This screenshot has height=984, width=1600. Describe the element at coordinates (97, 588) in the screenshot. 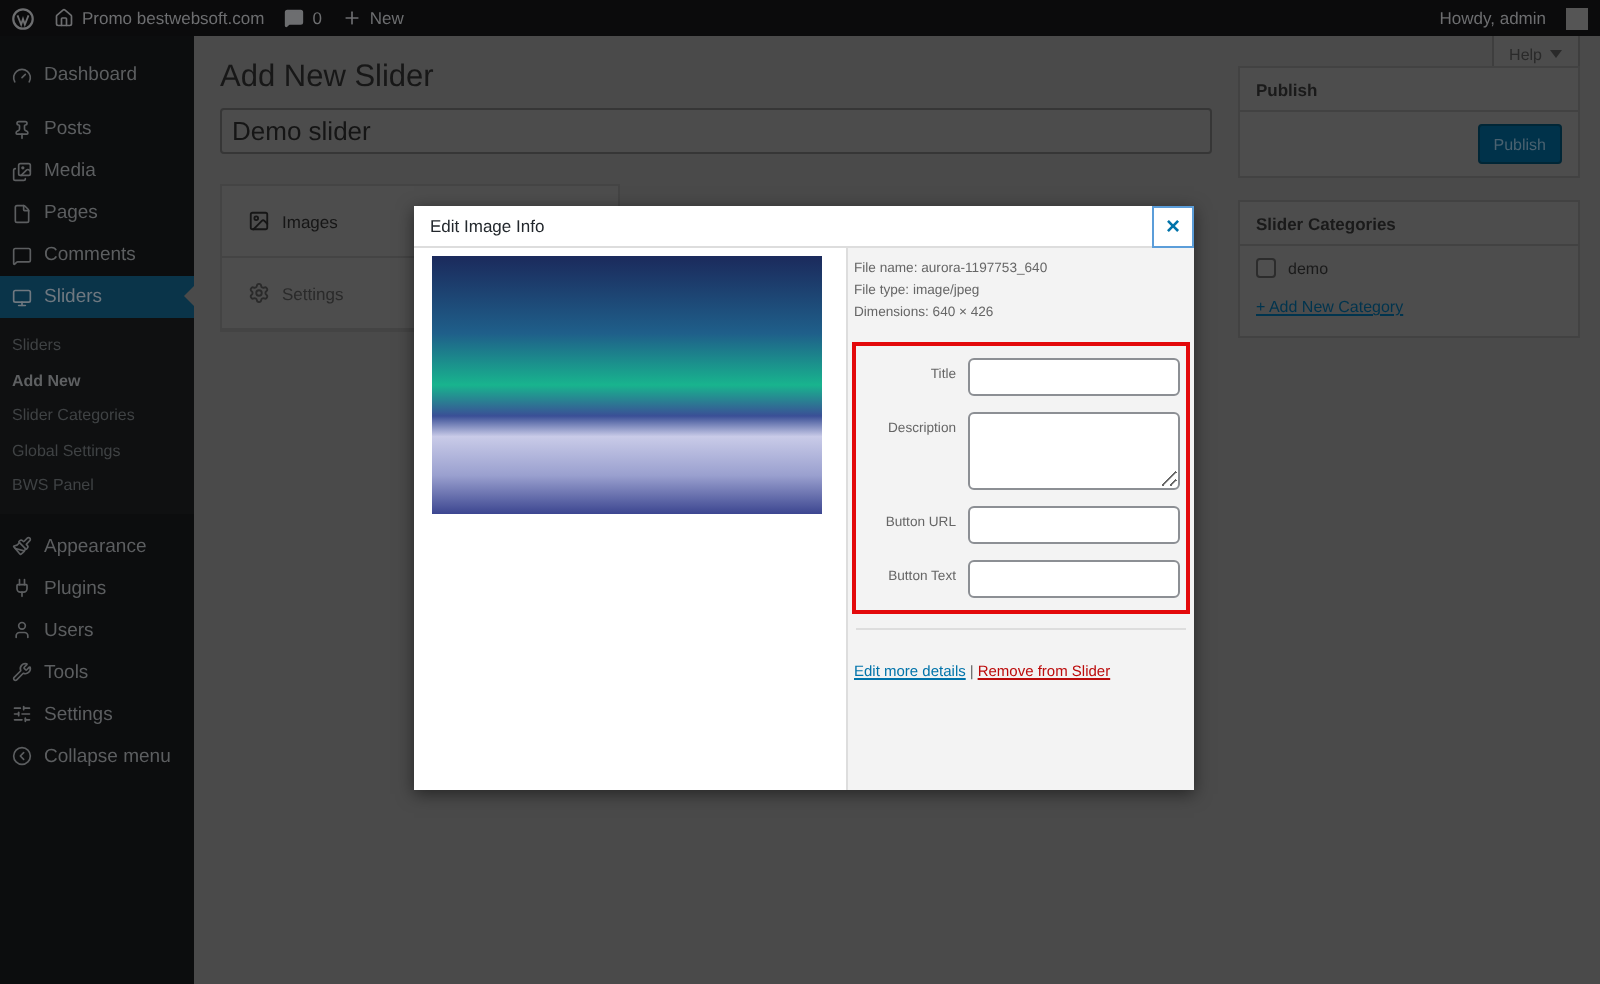

I see `sidebar-item: Plugins` at that location.